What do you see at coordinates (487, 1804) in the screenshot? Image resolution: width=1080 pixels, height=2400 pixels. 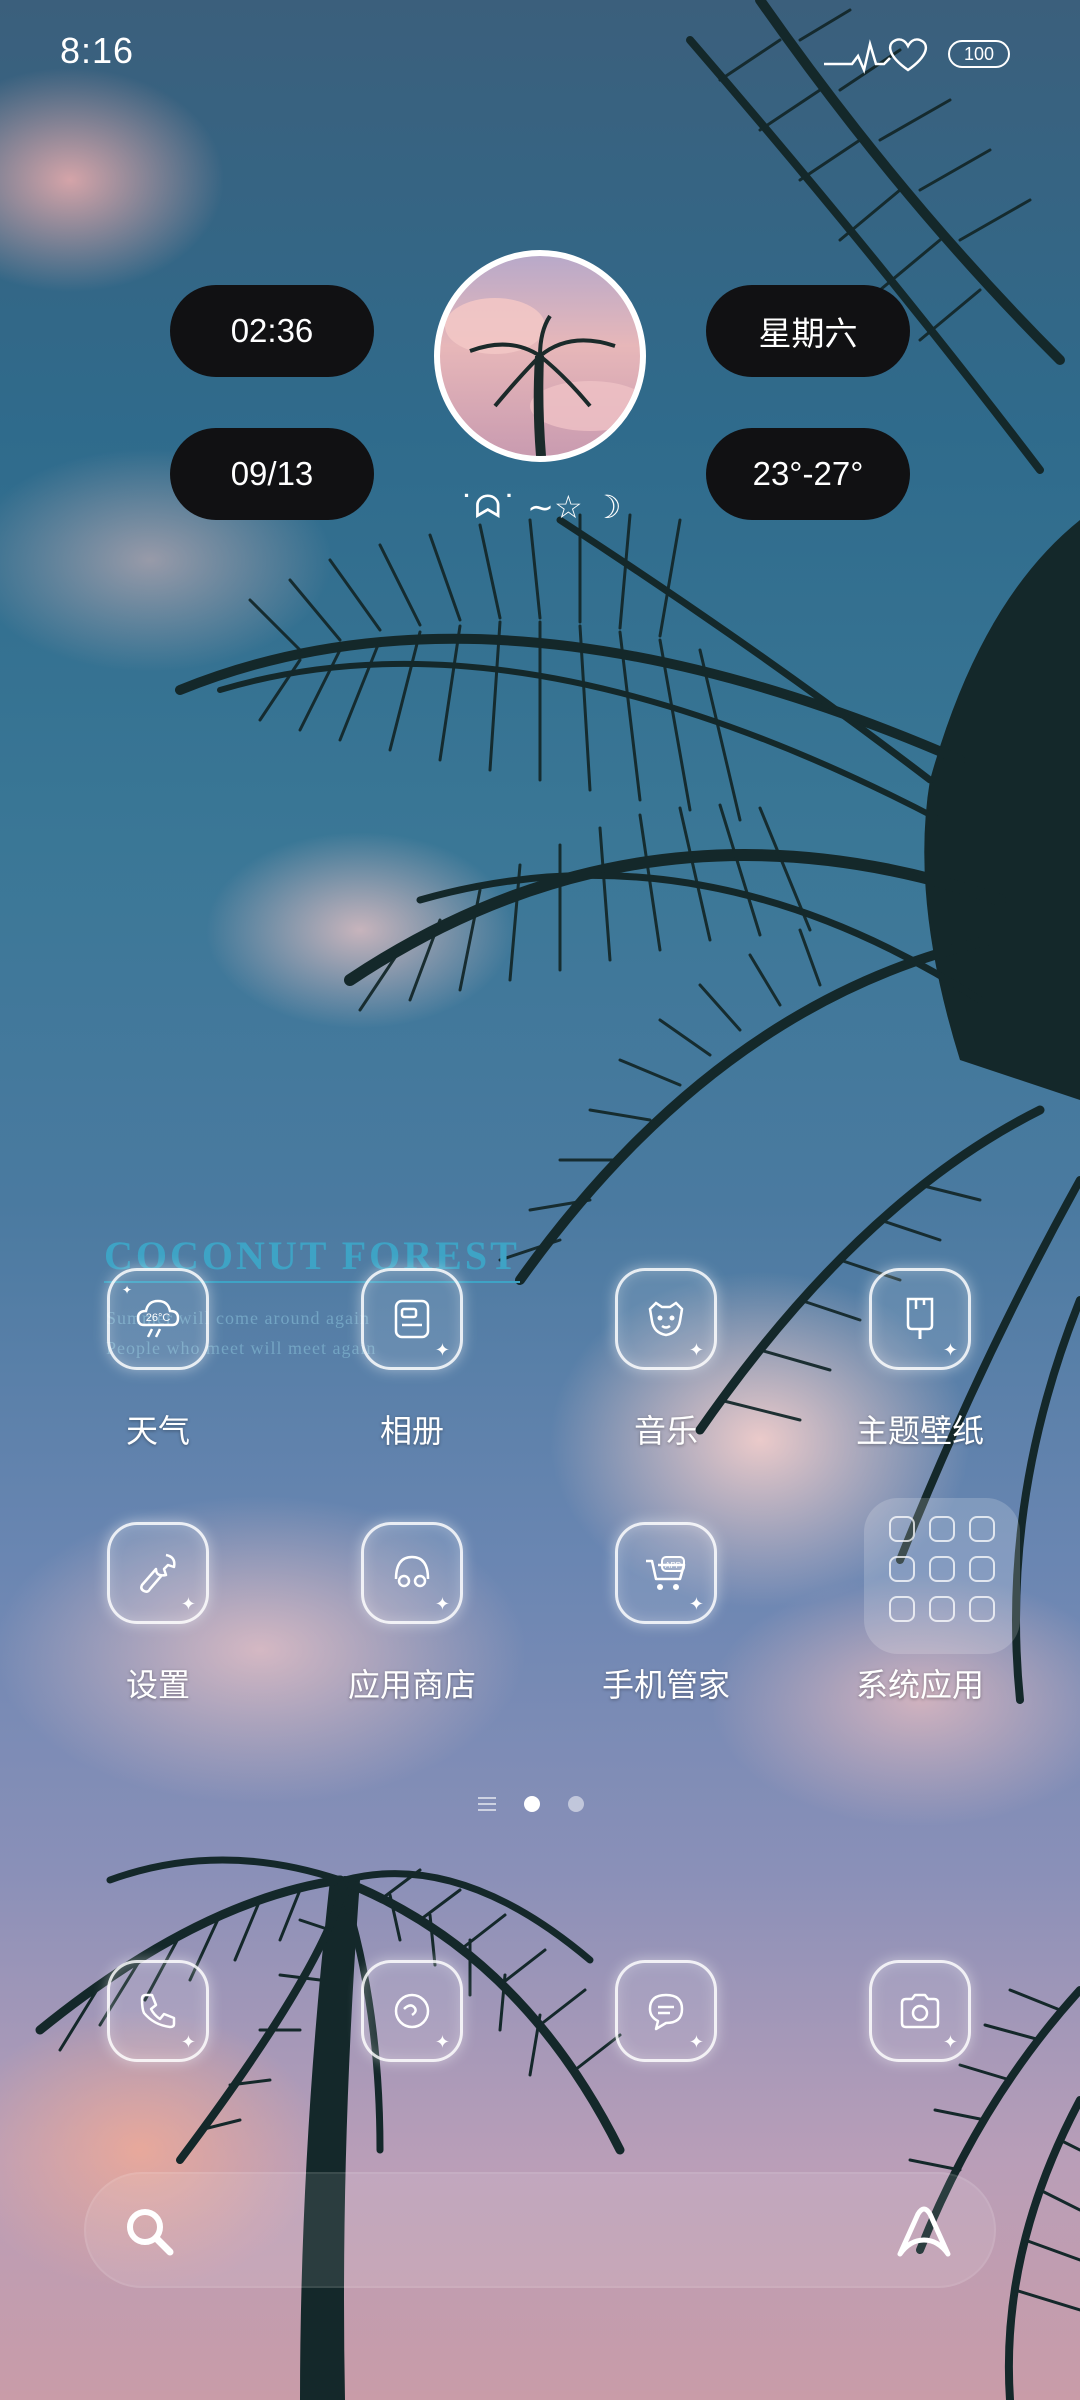 I see `page-list-icon` at bounding box center [487, 1804].